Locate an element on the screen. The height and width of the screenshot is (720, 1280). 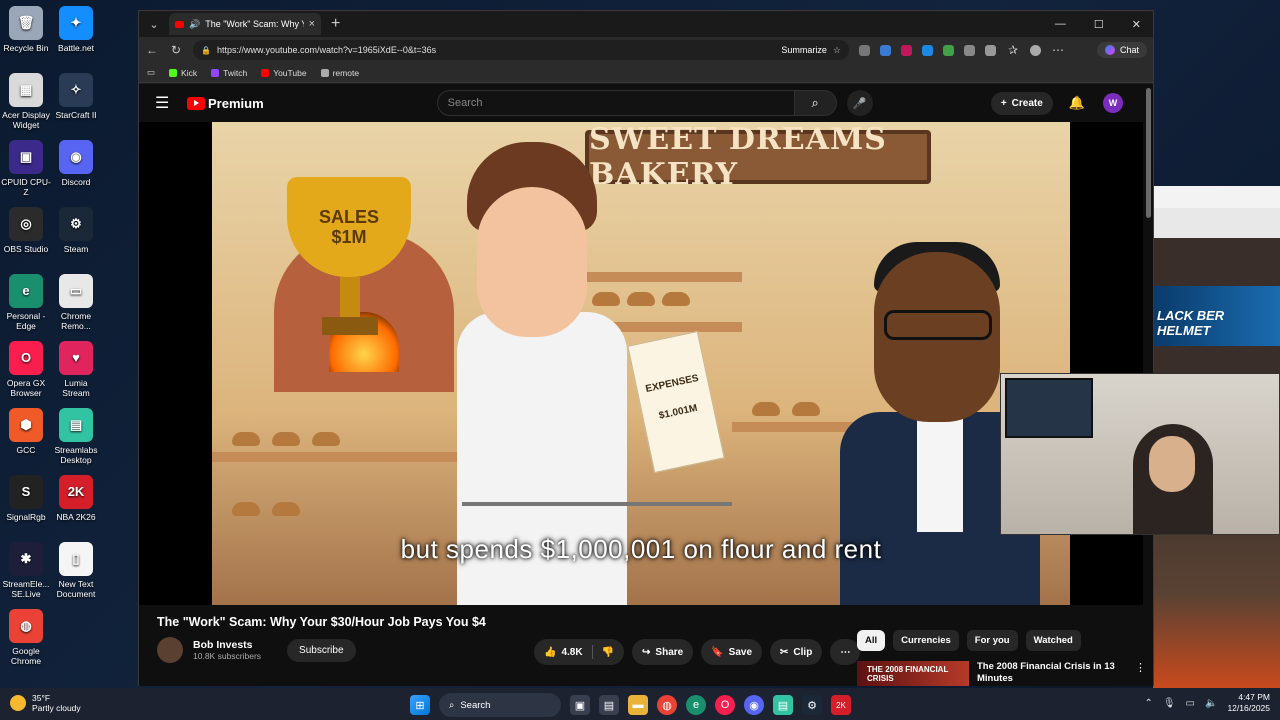
save-button: 🔖 Save is located at coordinates (732, 652).